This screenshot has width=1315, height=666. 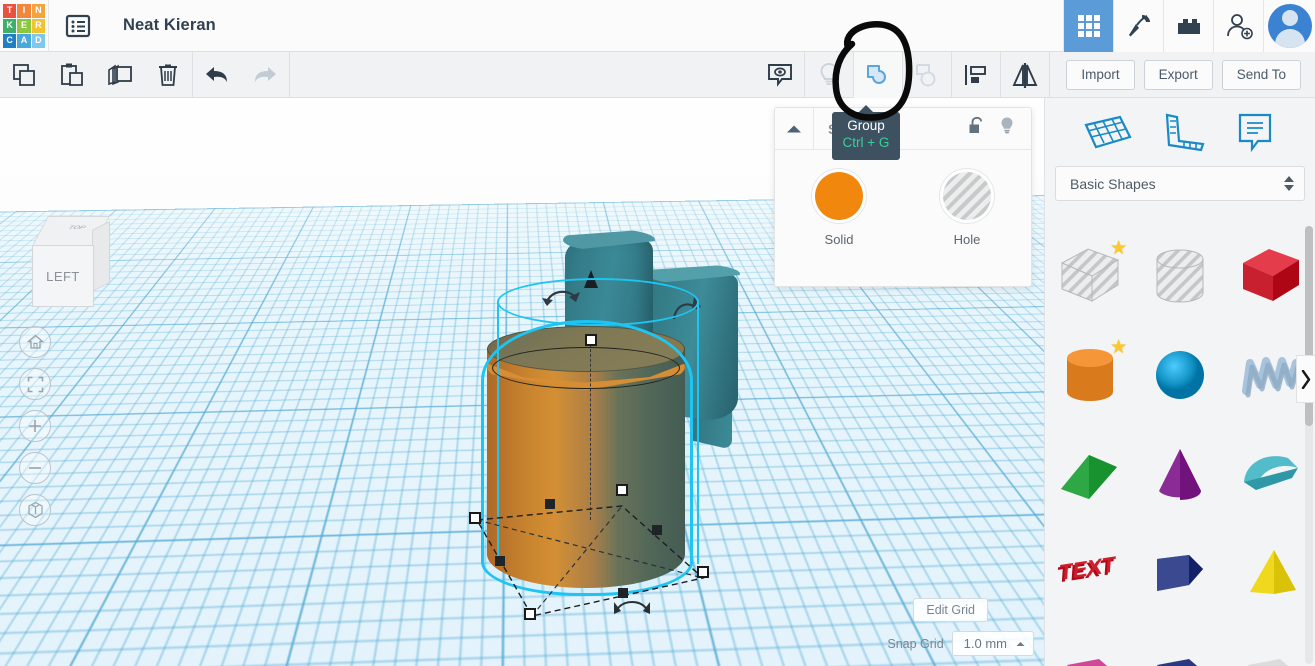 I want to click on shape-partial-gray, so click(x=1271, y=645).